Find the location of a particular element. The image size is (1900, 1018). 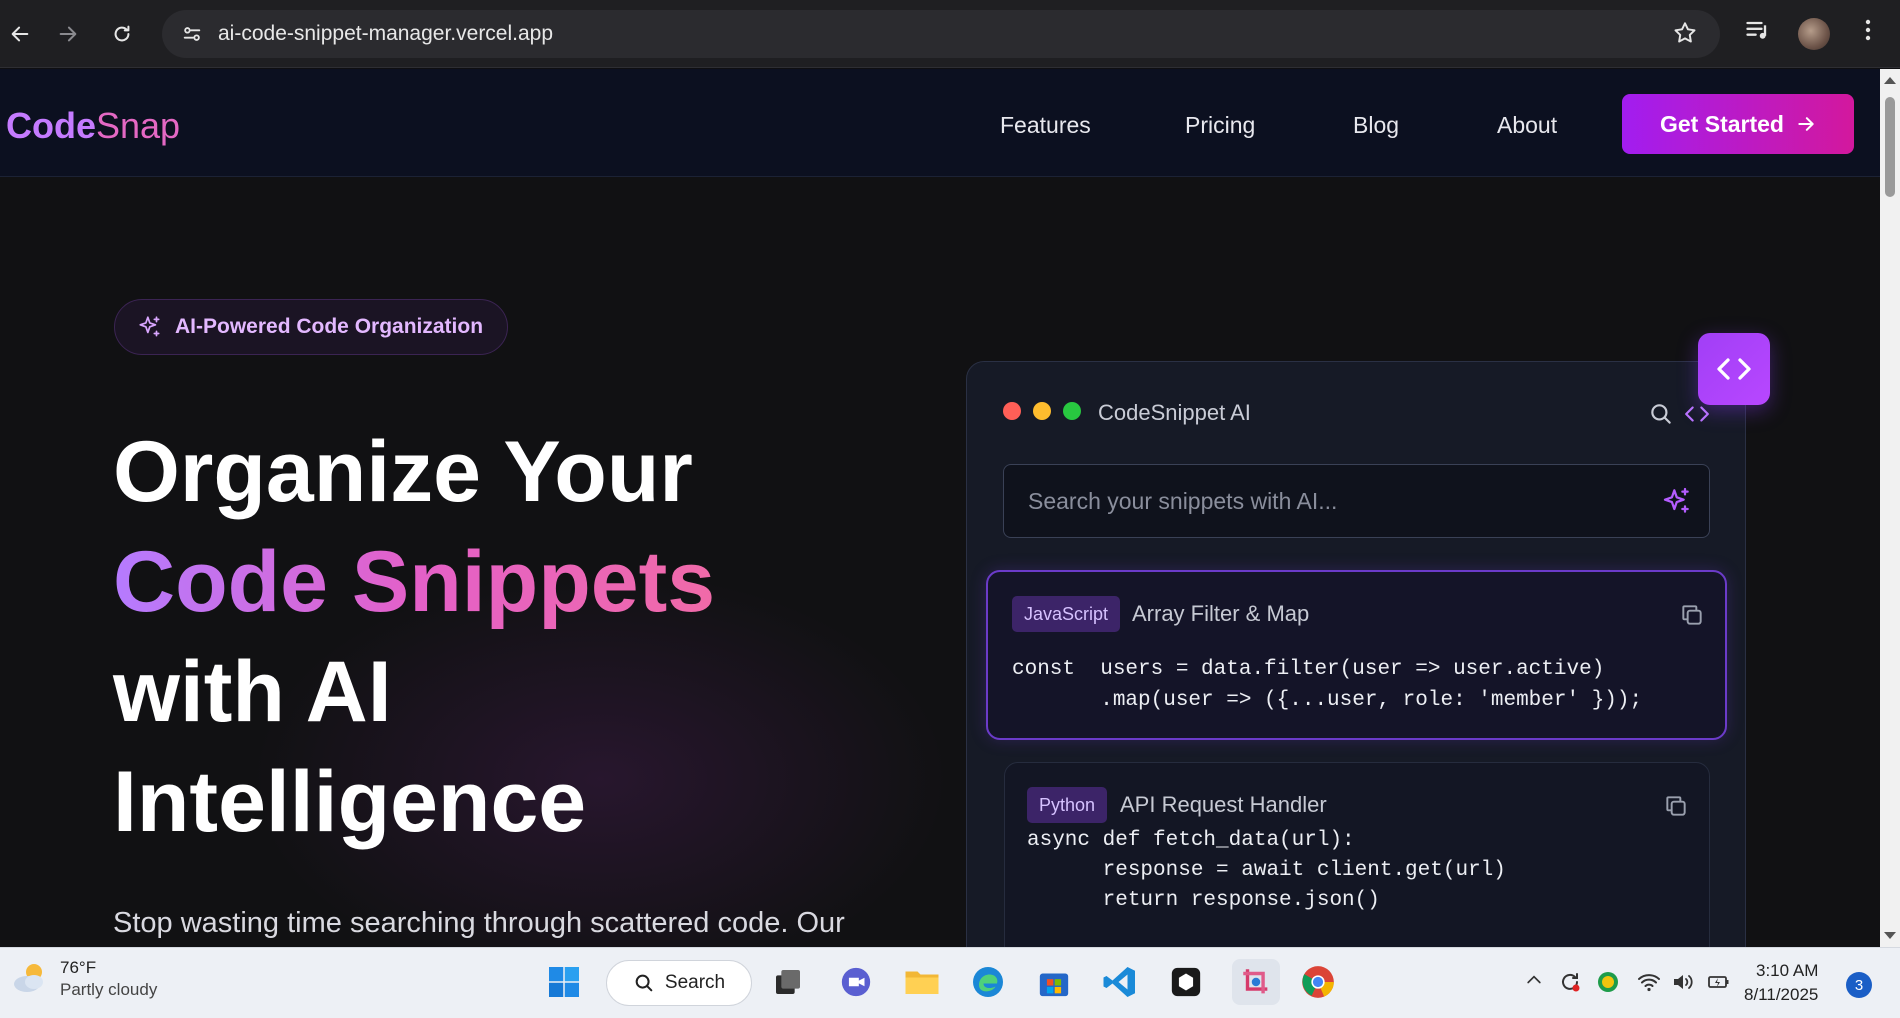

window-dot-yellow is located at coordinates (1042, 411).